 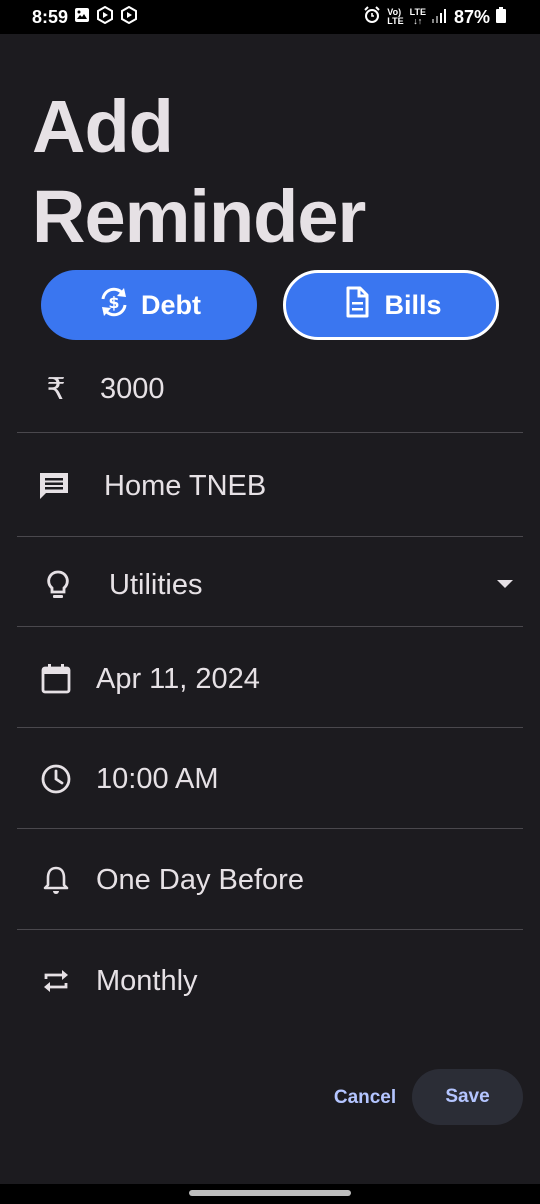 I want to click on chevron-down-icon, so click(x=505, y=584).